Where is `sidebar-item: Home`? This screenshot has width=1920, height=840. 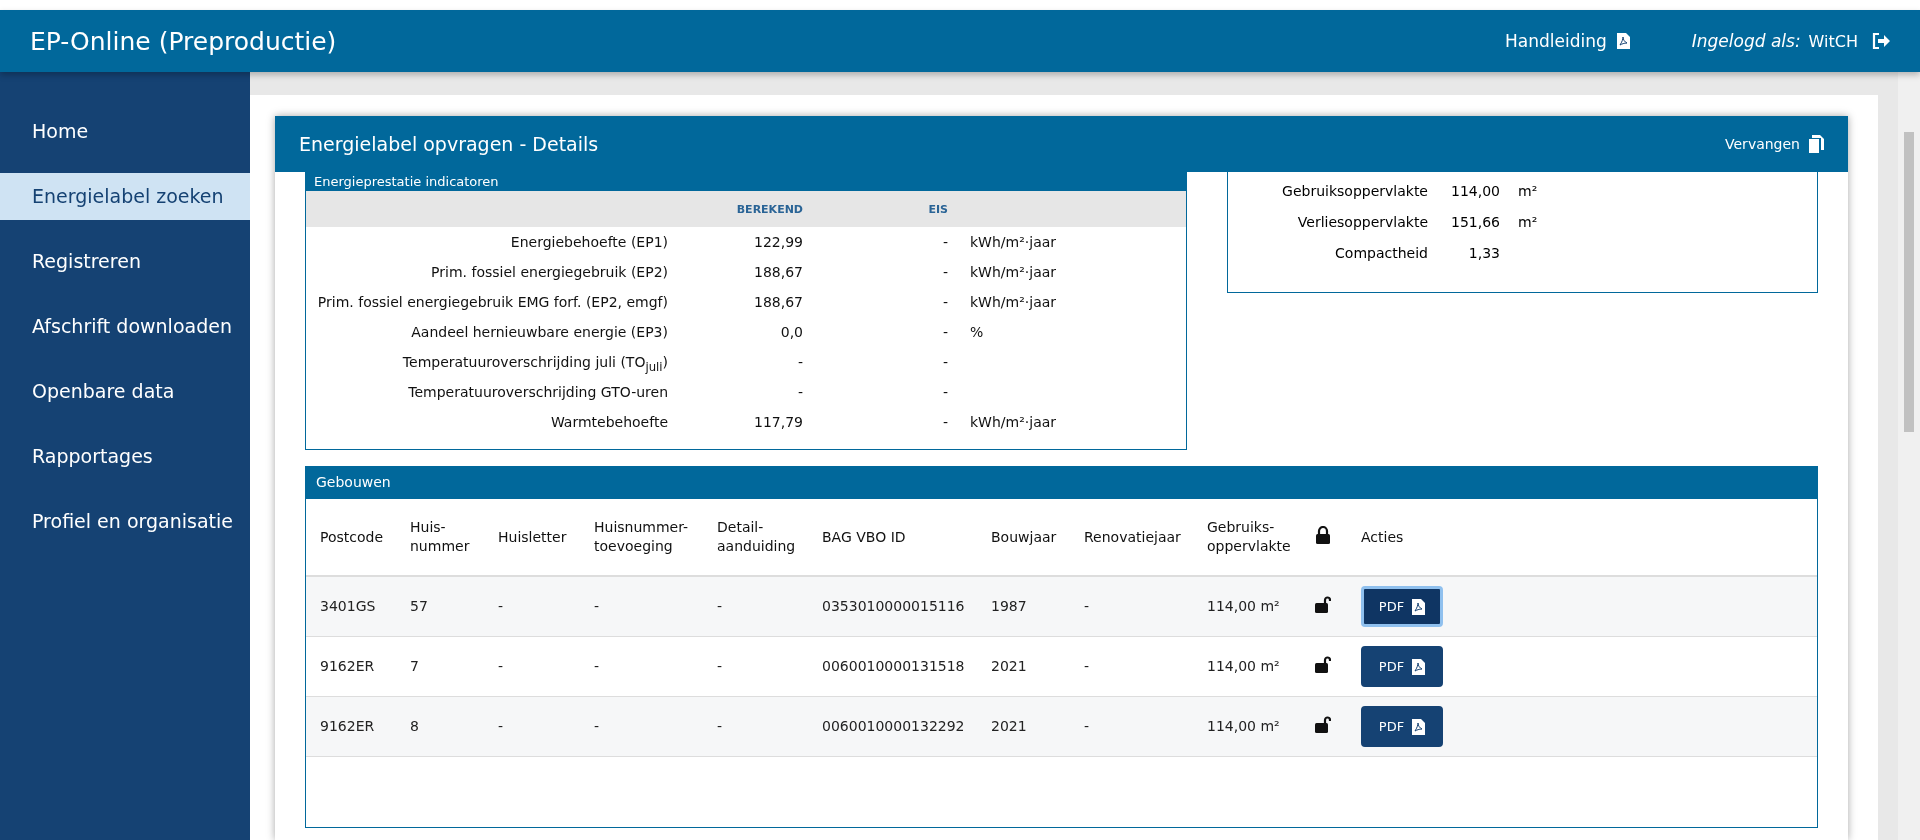 sidebar-item: Home is located at coordinates (125, 131).